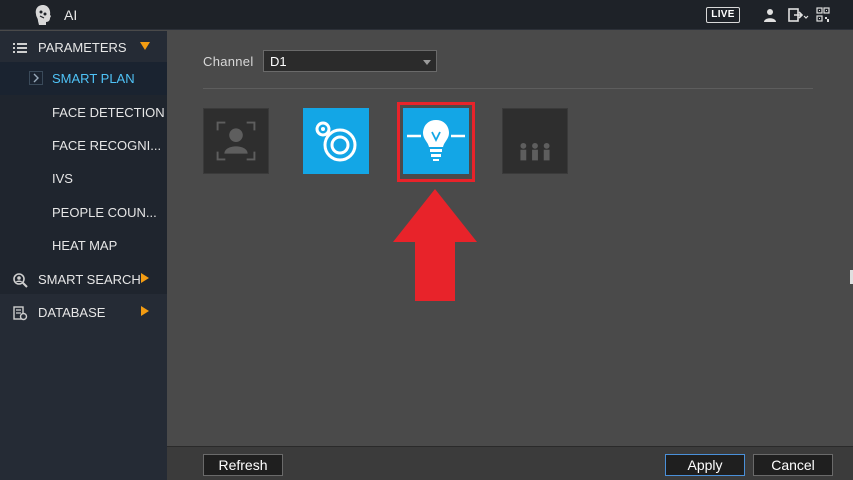  I want to click on sidebar-item-ivs: IVS, so click(83, 178).